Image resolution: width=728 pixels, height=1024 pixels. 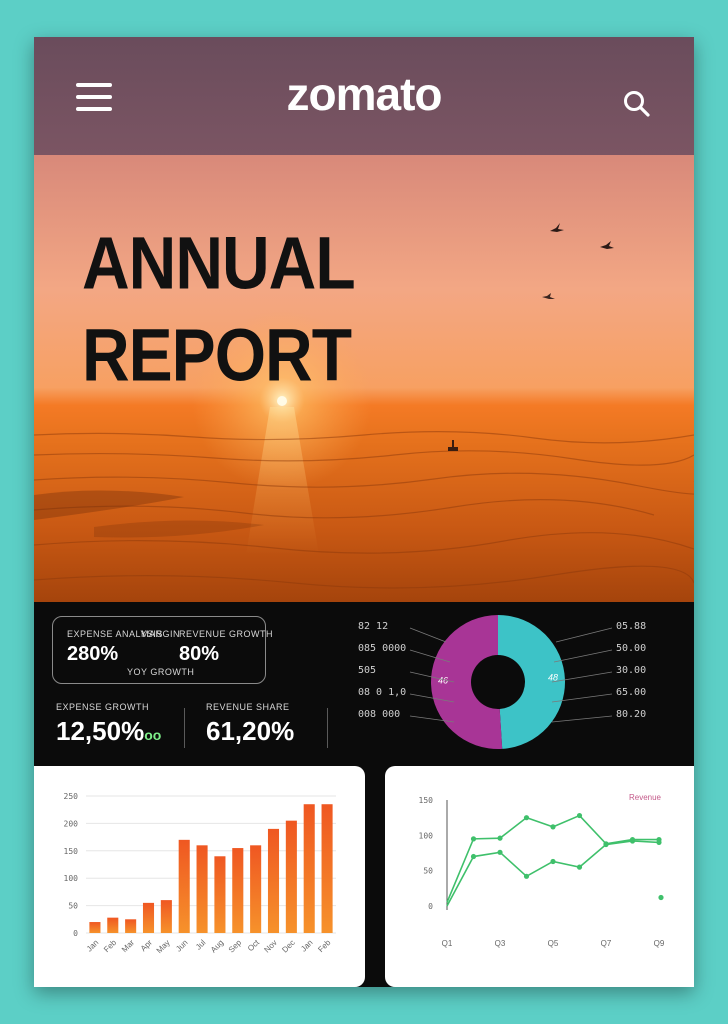 I want to click on x-tick-label: Oct, so click(x=254, y=946).